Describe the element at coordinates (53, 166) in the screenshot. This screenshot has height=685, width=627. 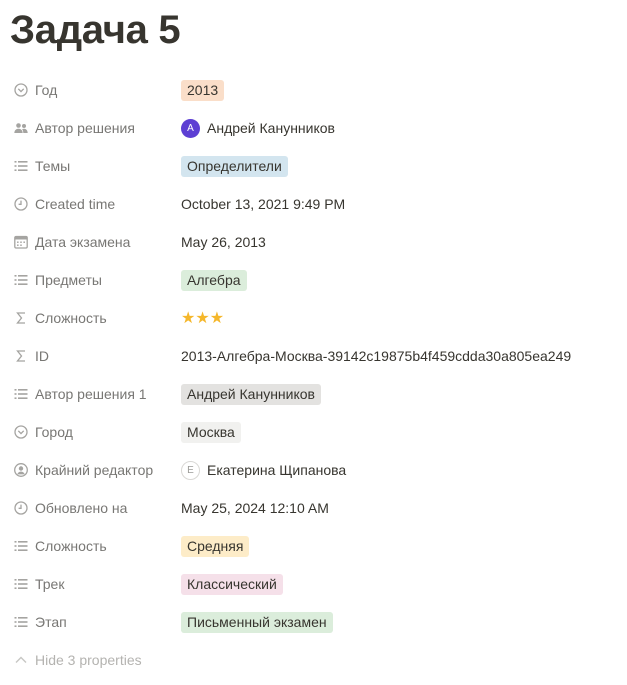
I see `property-label-text: Темы` at that location.